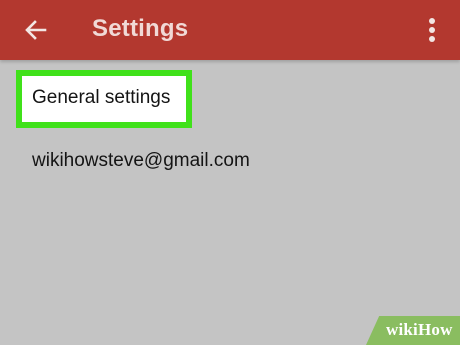 The height and width of the screenshot is (345, 460). I want to click on wikihow-watermark: wikiHow, so click(413, 330).